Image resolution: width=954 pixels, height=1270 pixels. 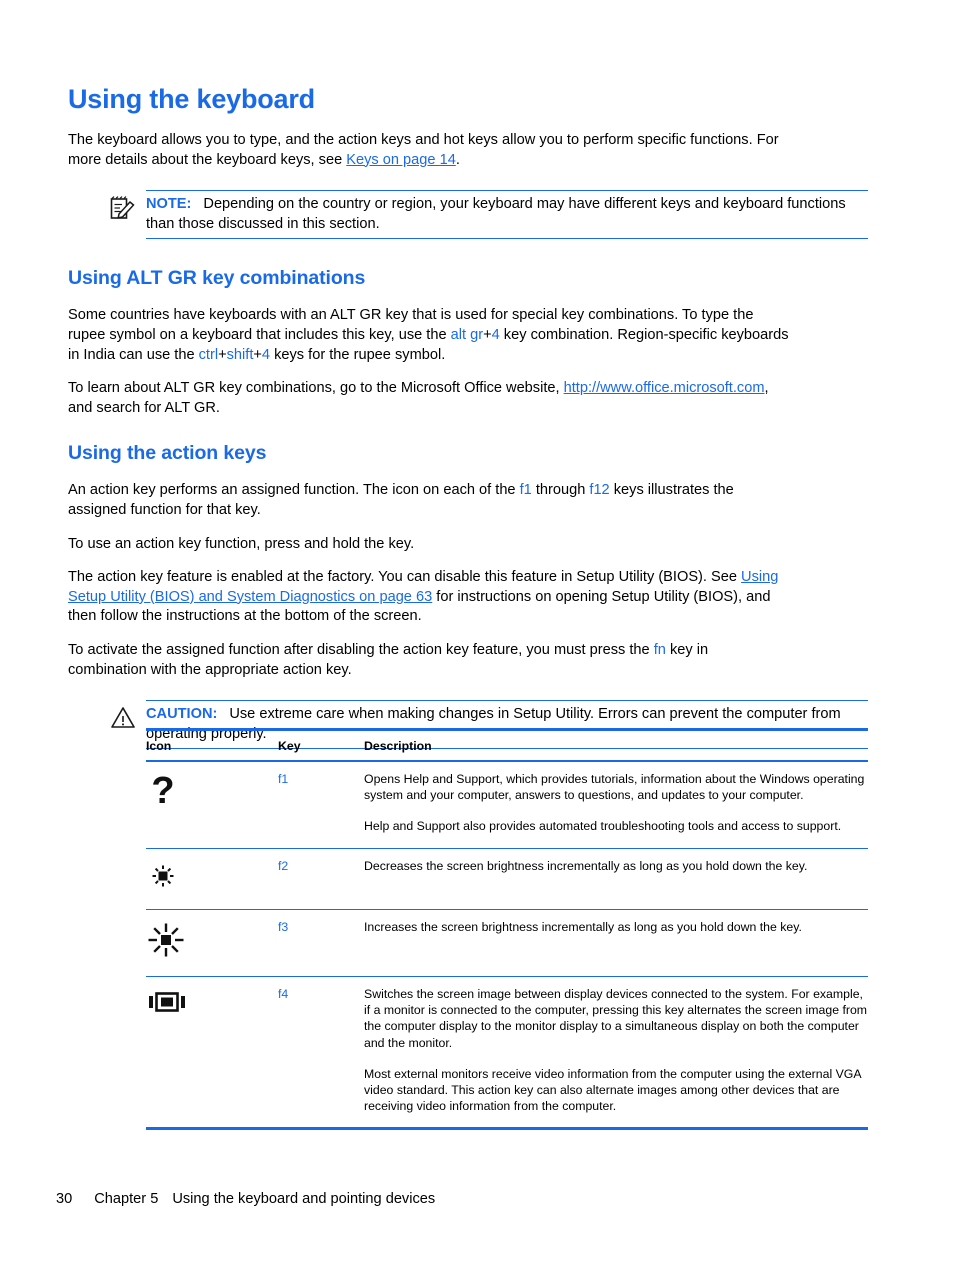 I want to click on column-header-icon: Icon, so click(x=212, y=745).